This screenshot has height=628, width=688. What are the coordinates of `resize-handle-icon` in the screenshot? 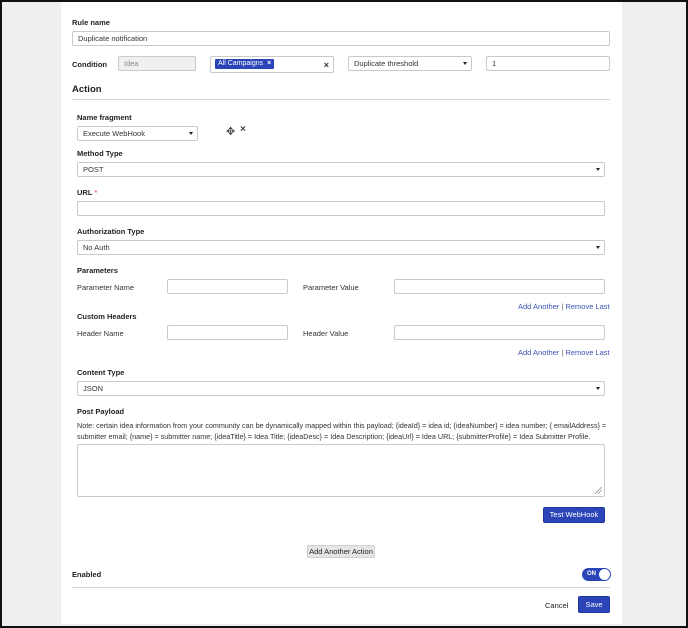 It's located at (598, 490).